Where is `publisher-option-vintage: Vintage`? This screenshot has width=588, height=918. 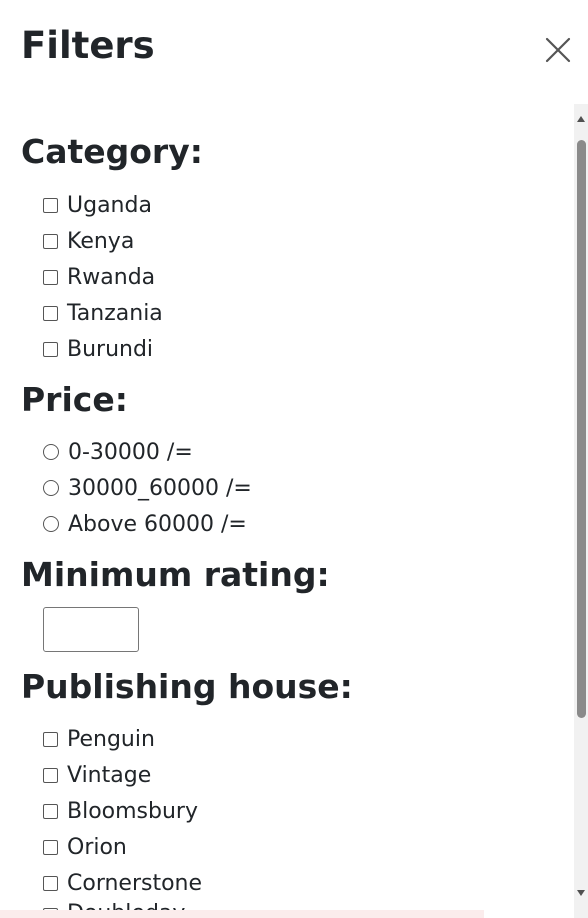
publisher-option-vintage: Vintage is located at coordinates (97, 775).